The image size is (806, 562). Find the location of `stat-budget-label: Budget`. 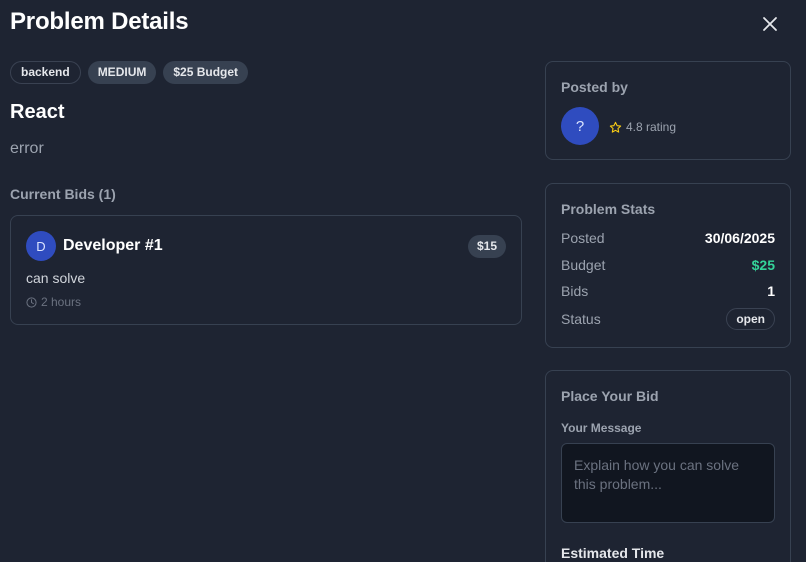

stat-budget-label: Budget is located at coordinates (583, 265).